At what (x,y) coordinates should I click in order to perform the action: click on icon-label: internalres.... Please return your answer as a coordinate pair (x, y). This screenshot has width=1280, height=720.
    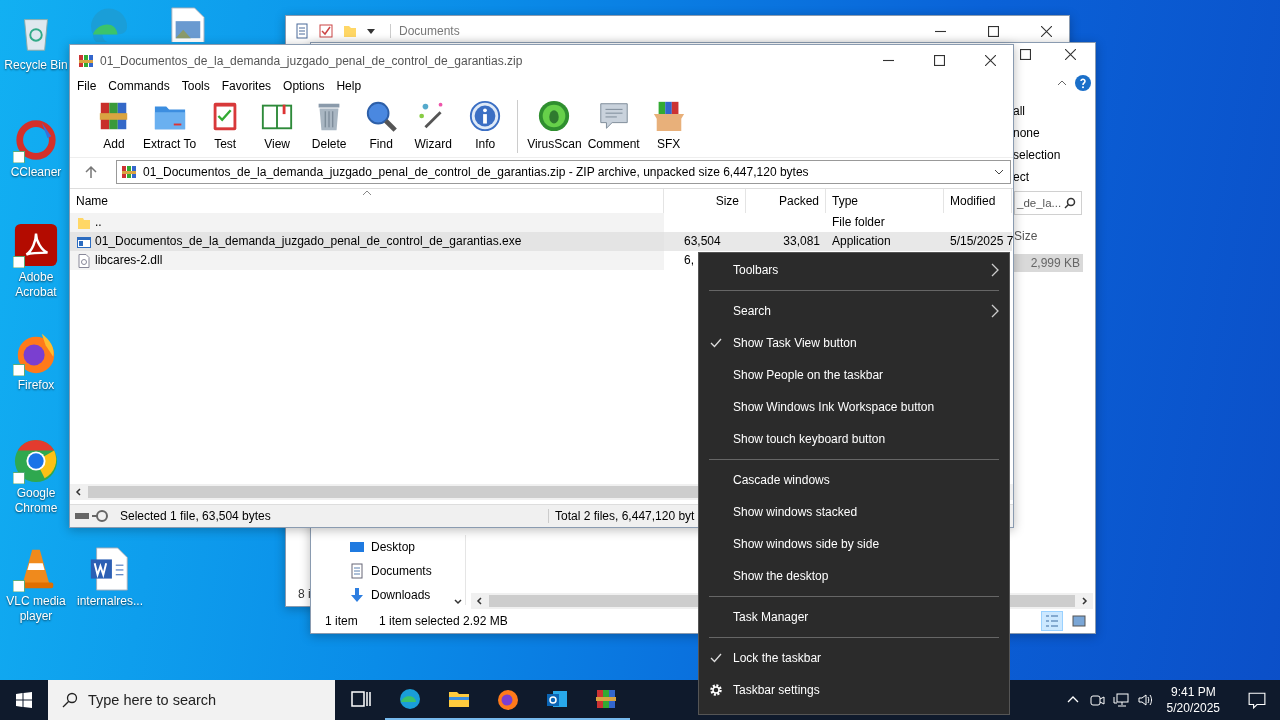
    Looking at the image, I should click on (110, 601).